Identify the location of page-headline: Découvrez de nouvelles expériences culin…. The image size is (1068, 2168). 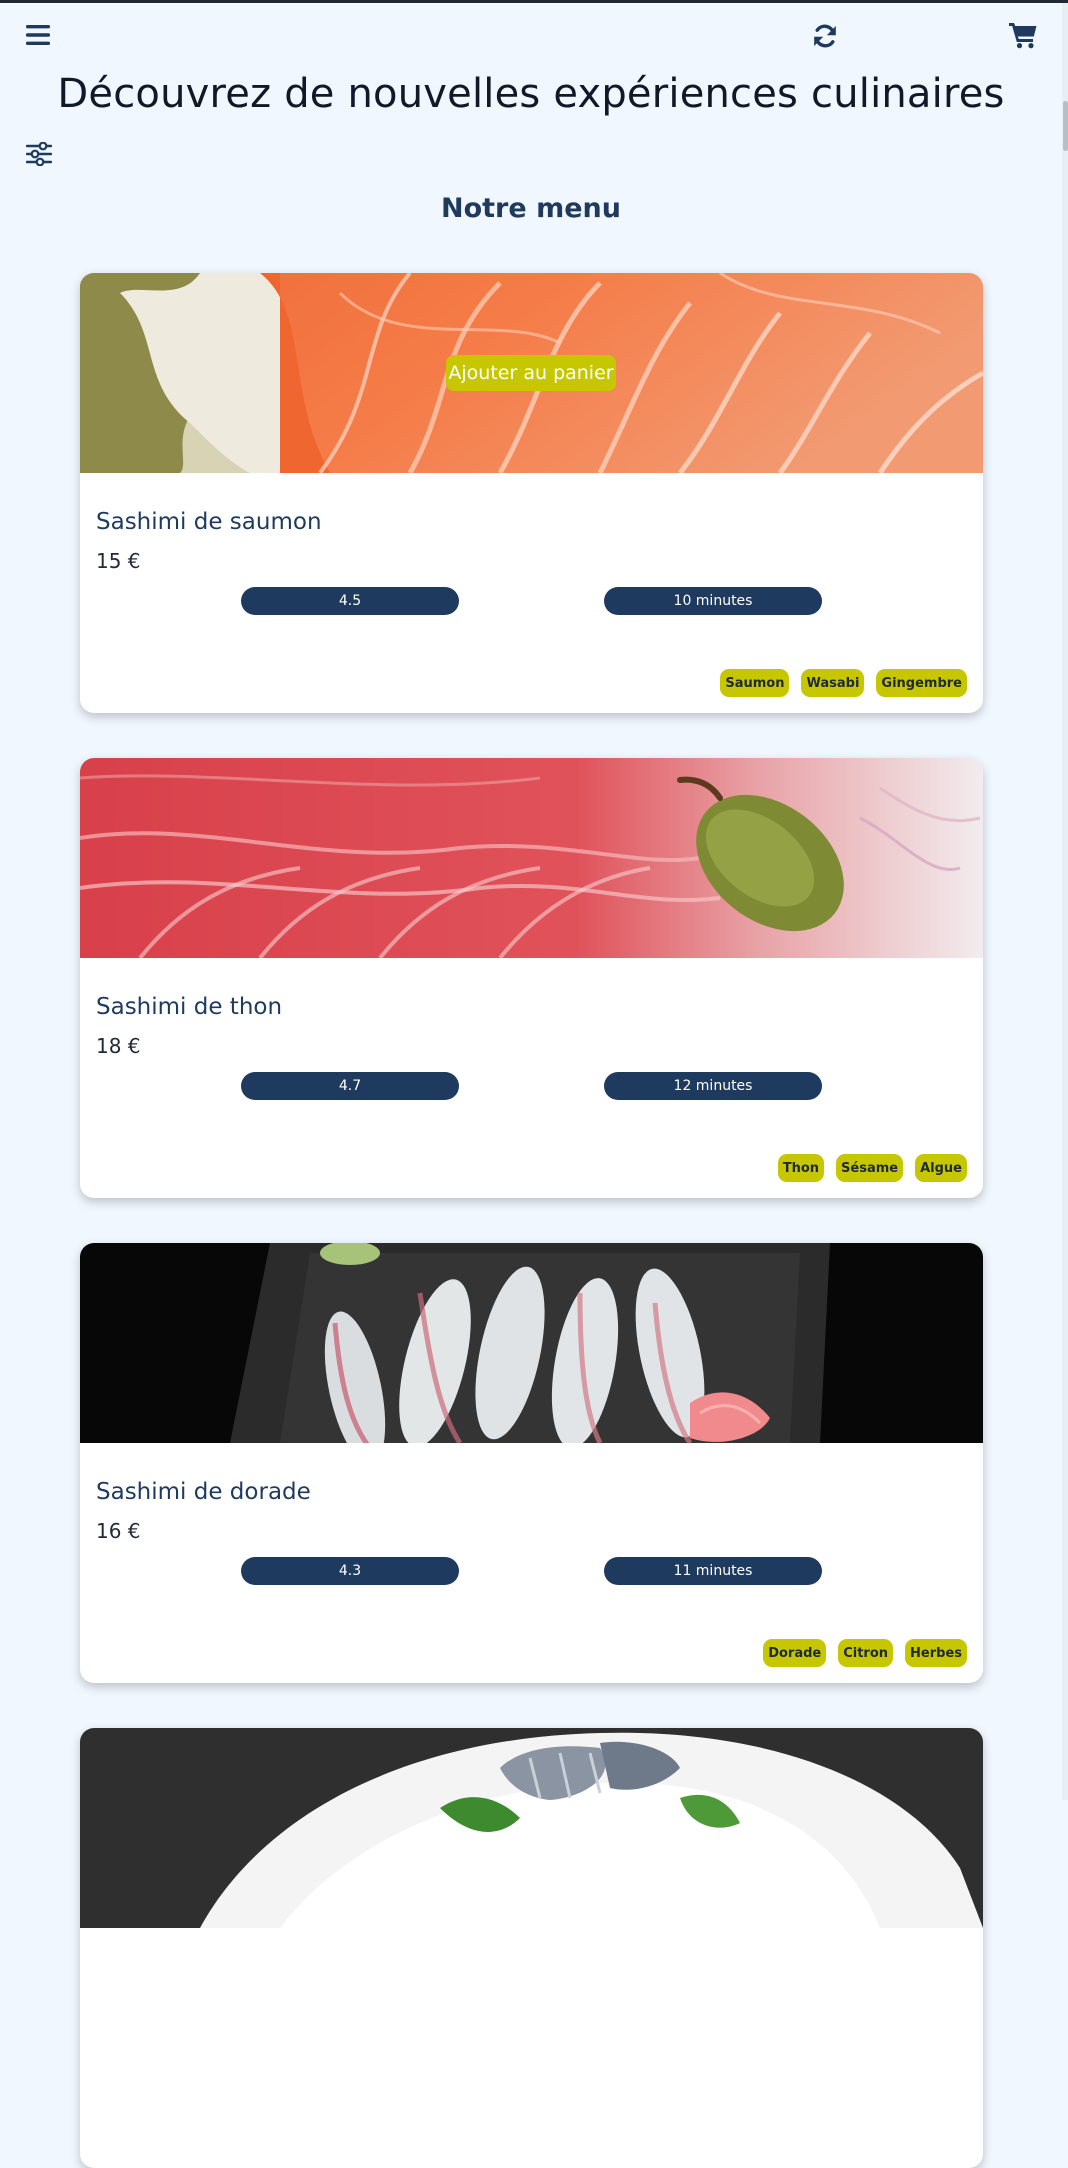
(531, 94).